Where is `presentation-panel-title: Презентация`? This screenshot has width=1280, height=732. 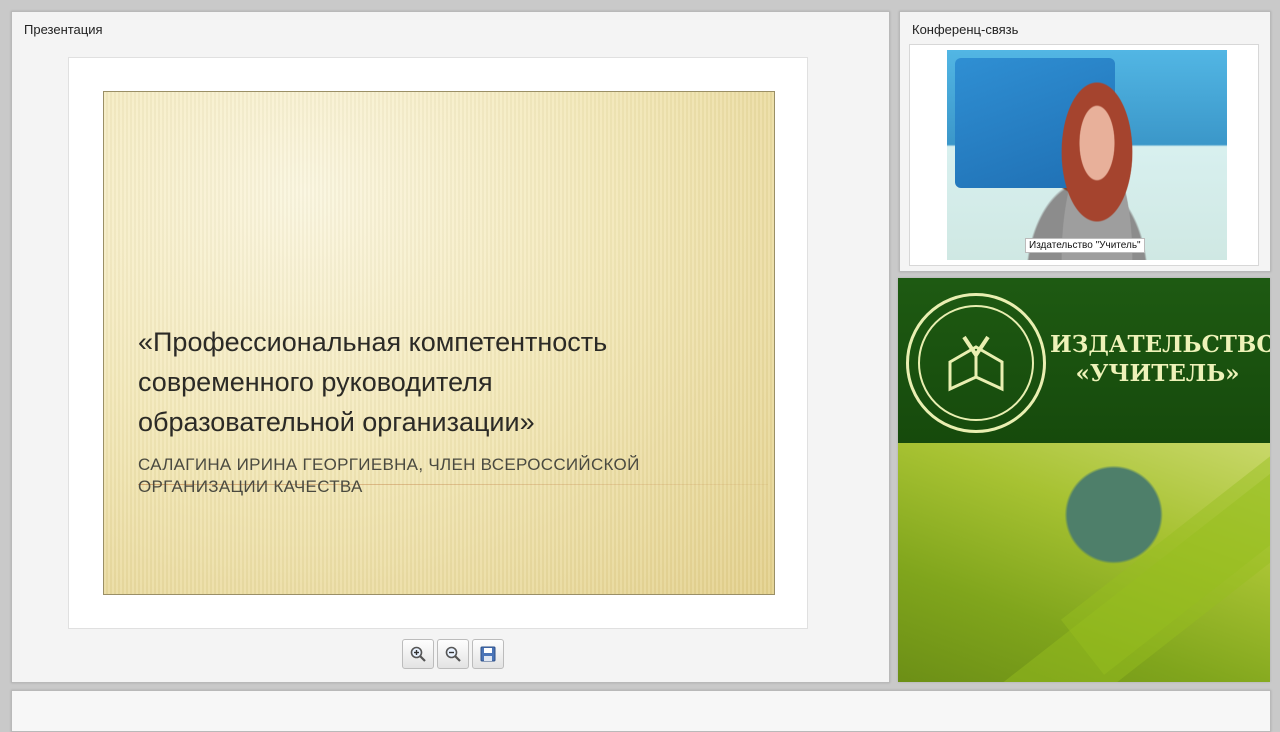
presentation-panel-title: Презентация is located at coordinates (63, 29).